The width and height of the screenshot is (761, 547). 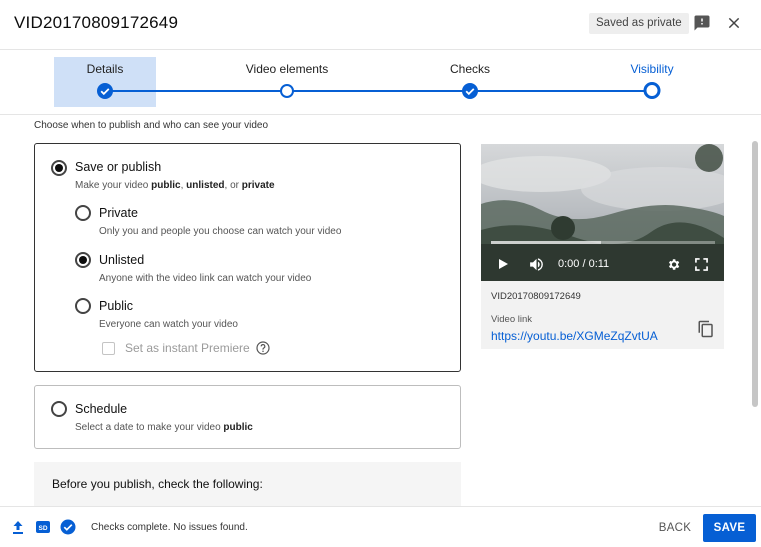 What do you see at coordinates (734, 23) in the screenshot?
I see `close-icon` at bounding box center [734, 23].